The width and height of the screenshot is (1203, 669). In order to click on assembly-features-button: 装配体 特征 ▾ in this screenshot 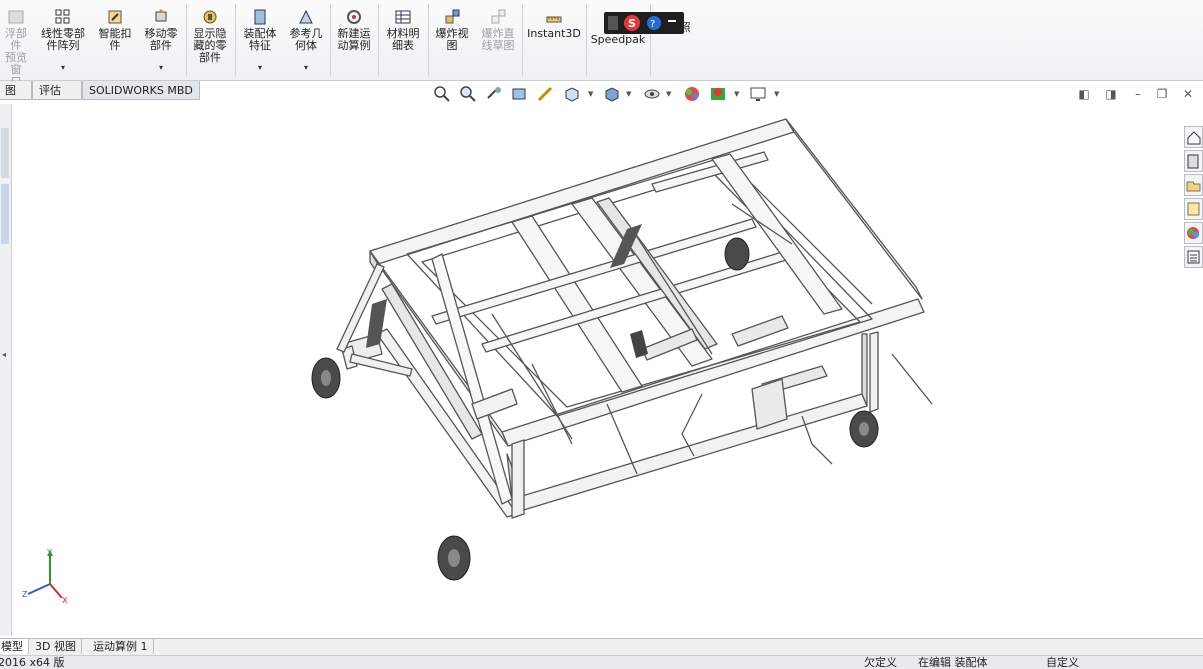, I will do `click(260, 40)`.